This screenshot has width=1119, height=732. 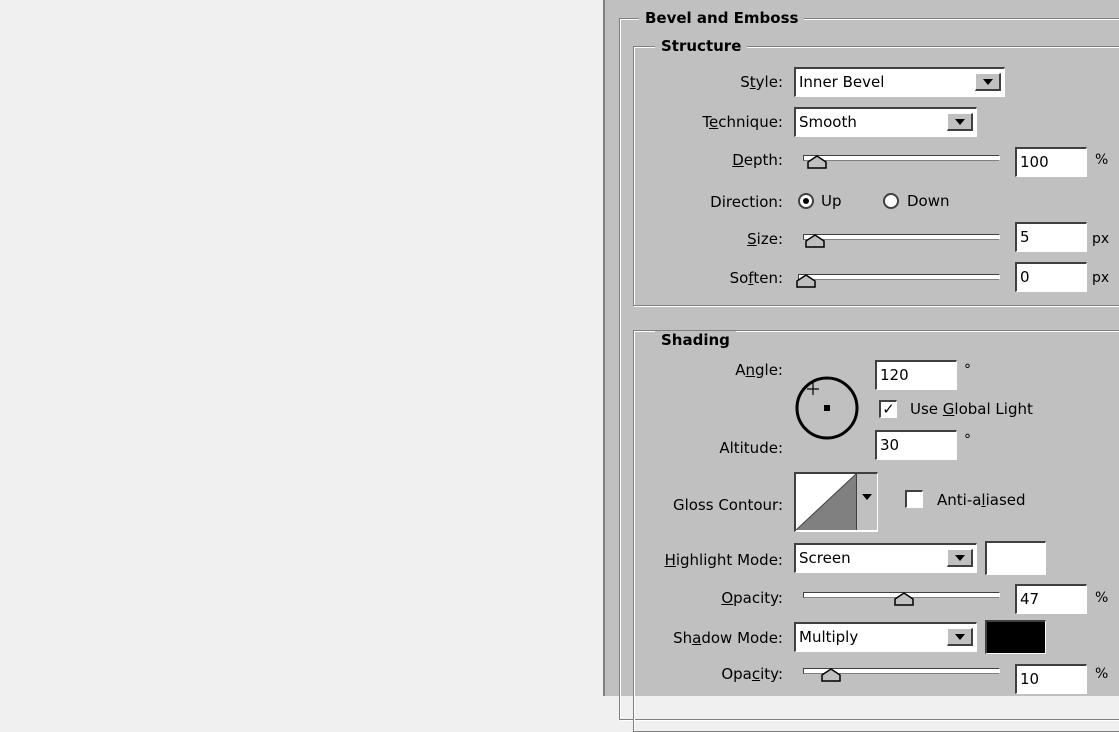 I want to click on soften-label: Soften:, so click(x=756, y=278).